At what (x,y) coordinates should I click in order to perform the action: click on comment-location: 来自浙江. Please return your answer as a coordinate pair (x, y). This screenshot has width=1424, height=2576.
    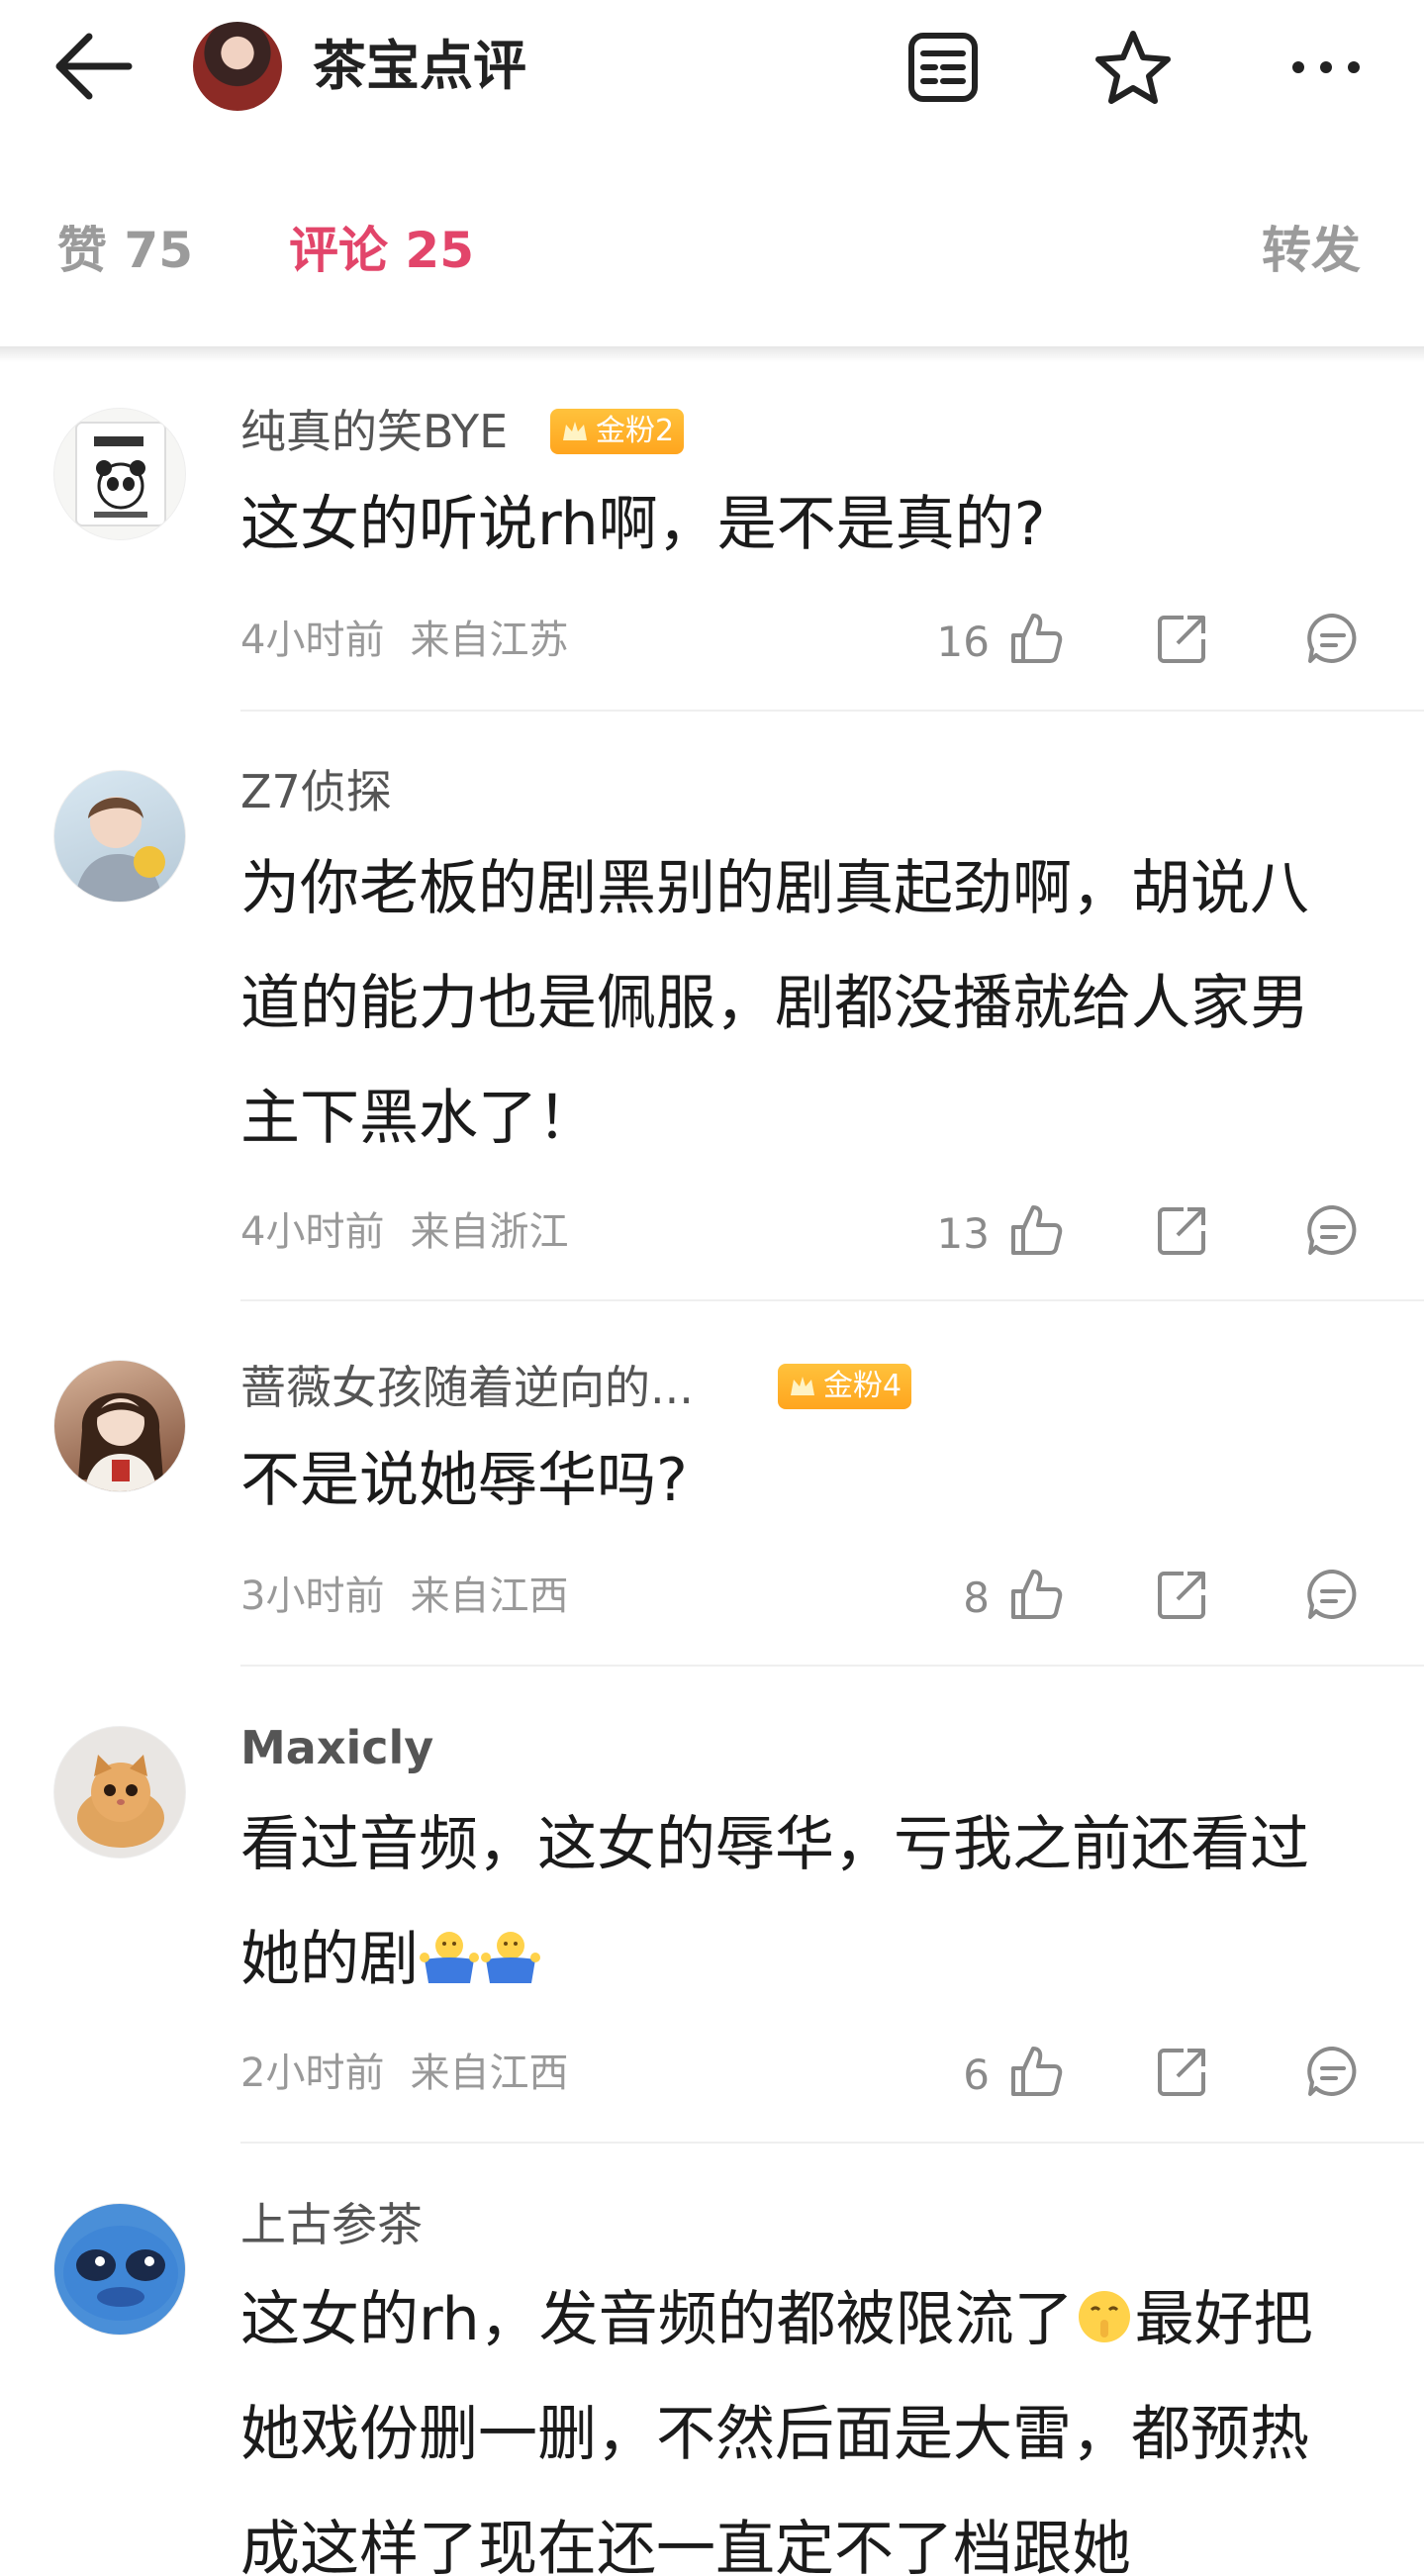
    Looking at the image, I should click on (490, 1232).